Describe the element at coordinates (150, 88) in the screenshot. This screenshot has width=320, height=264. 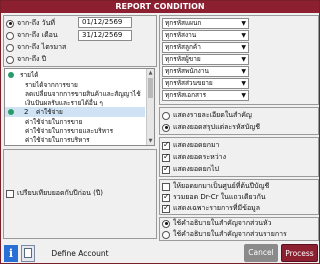
I see `scroll-thumb` at that location.